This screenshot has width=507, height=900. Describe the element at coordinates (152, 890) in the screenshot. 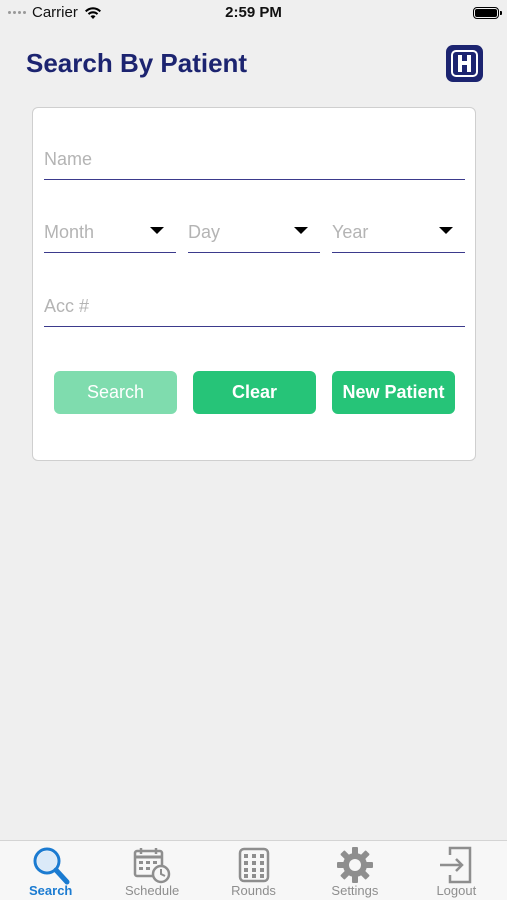

I see `tab-schedule-label: Schedule` at that location.